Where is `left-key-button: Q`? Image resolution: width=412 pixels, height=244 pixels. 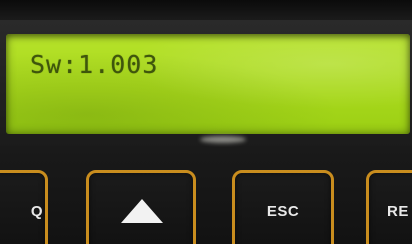 left-key-button: Q is located at coordinates (24, 207).